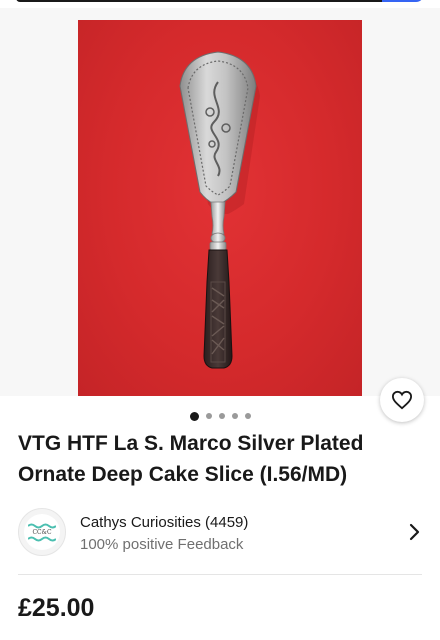 This screenshot has height=640, width=440. I want to click on search-bar-area, so click(220, 4).